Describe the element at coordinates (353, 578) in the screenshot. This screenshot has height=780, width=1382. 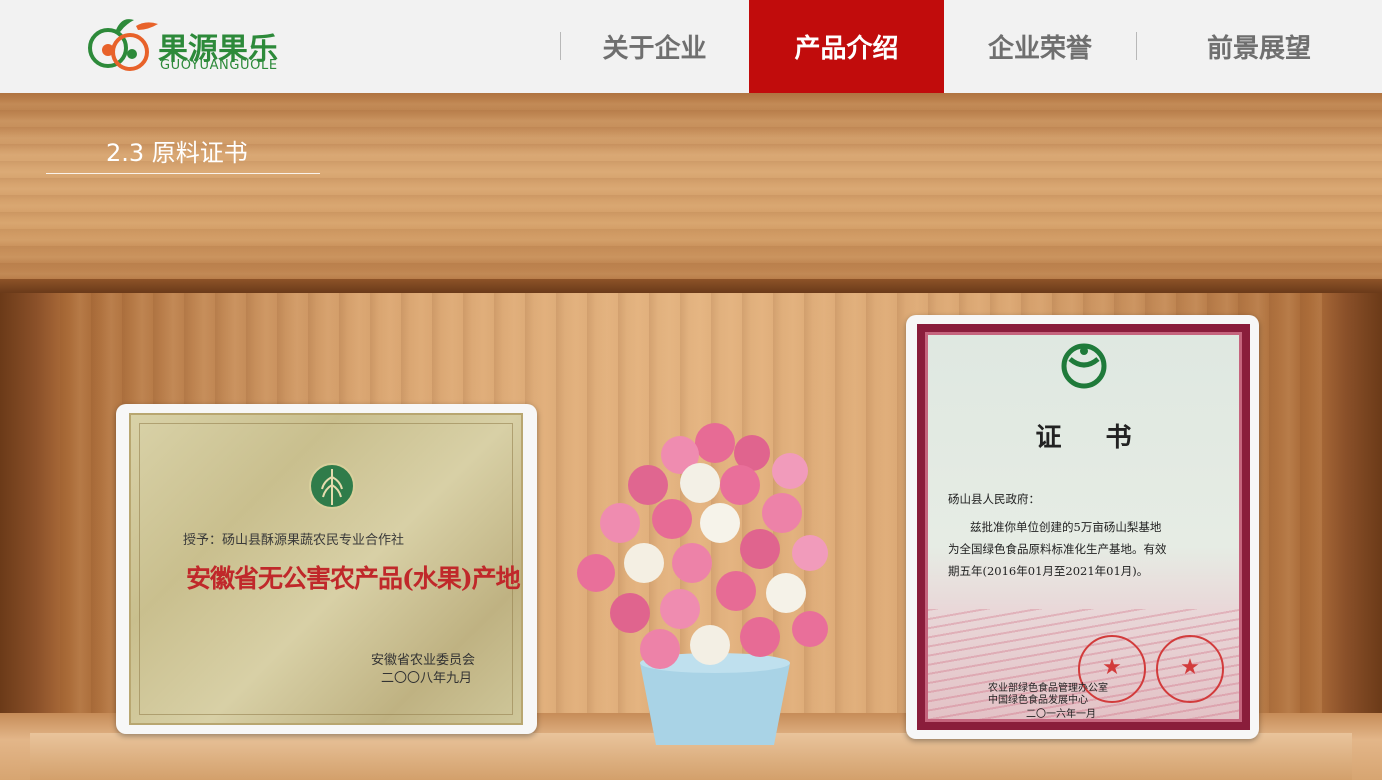
I see `plaque-title: 安徽省无公害农产品(水果)产地` at that location.